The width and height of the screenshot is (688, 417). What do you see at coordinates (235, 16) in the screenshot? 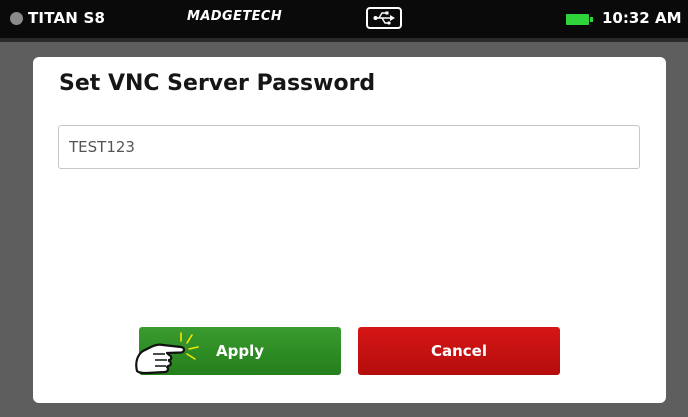
I see `brand-logo: MADGETECH` at bounding box center [235, 16].